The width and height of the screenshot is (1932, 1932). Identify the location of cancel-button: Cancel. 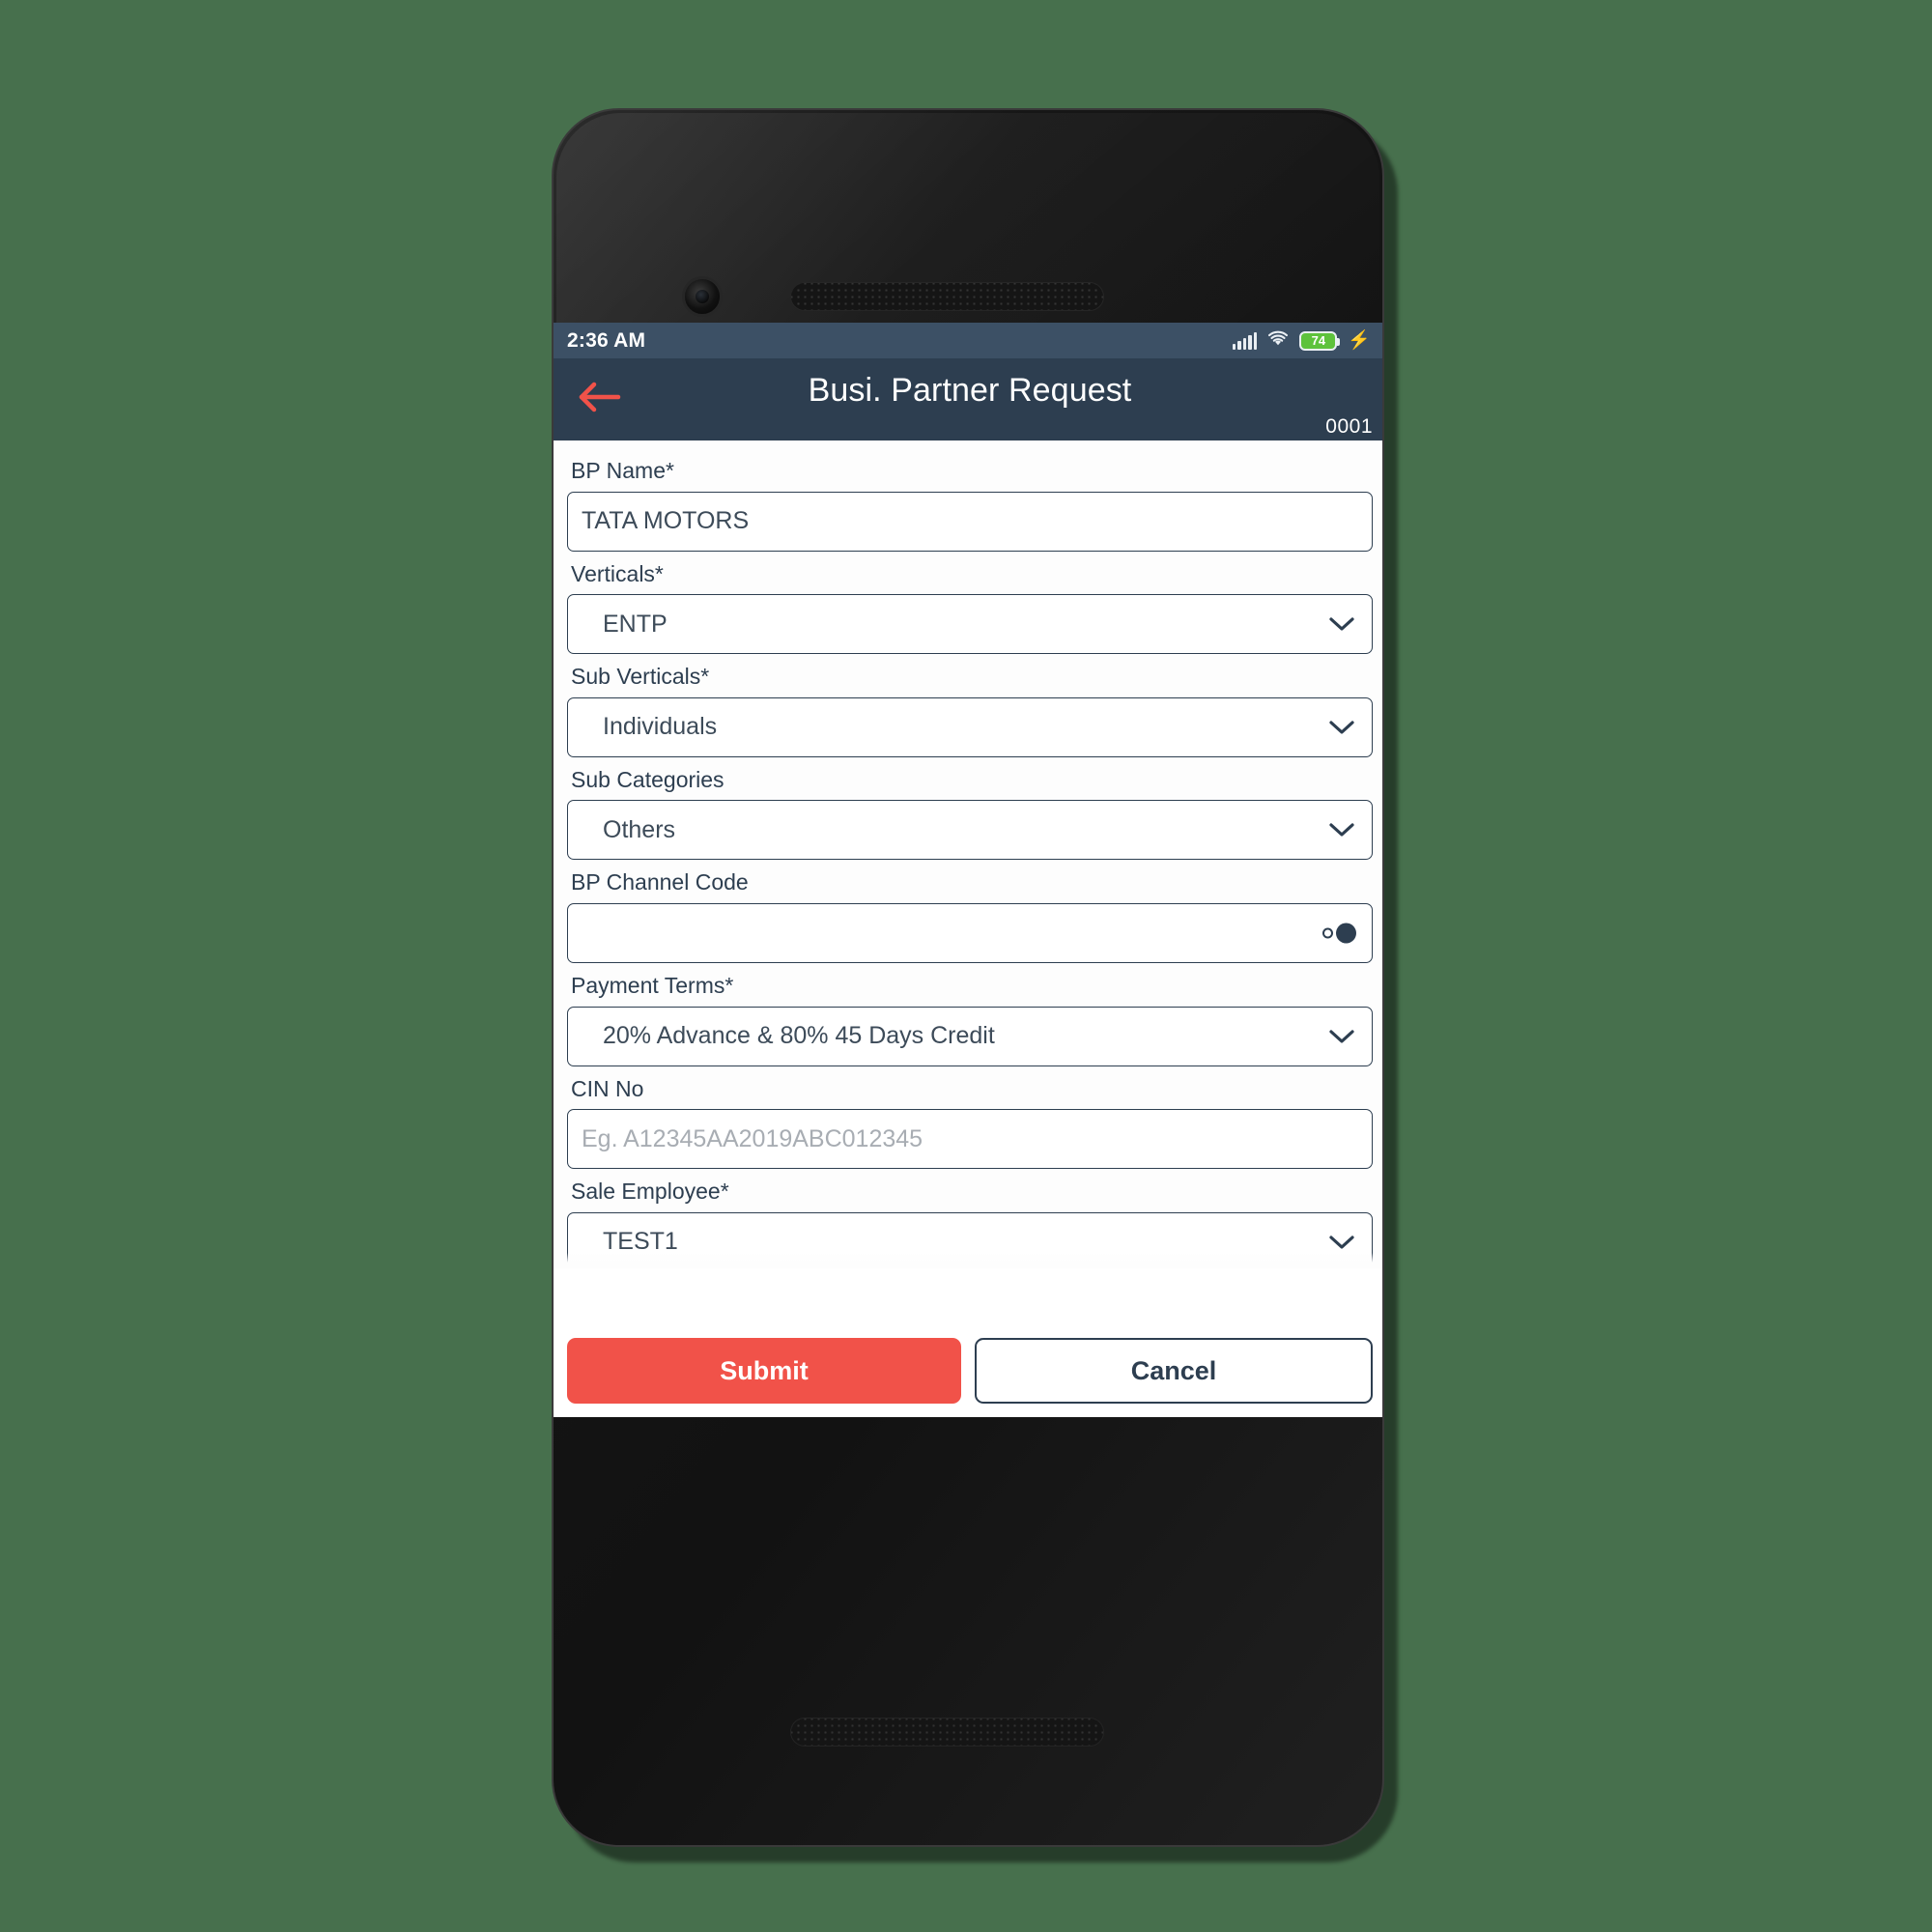
(1174, 1371).